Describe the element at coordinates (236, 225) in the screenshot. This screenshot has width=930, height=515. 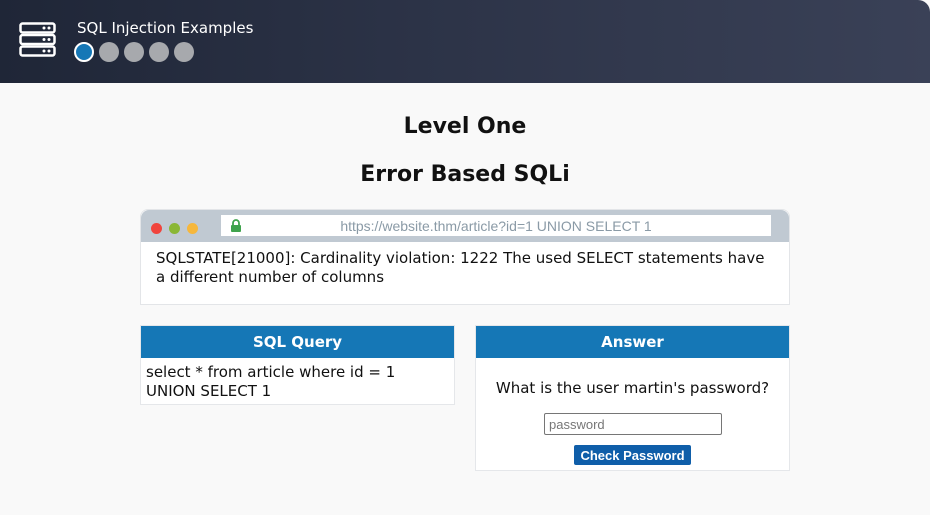
I see `lock-icon` at that location.